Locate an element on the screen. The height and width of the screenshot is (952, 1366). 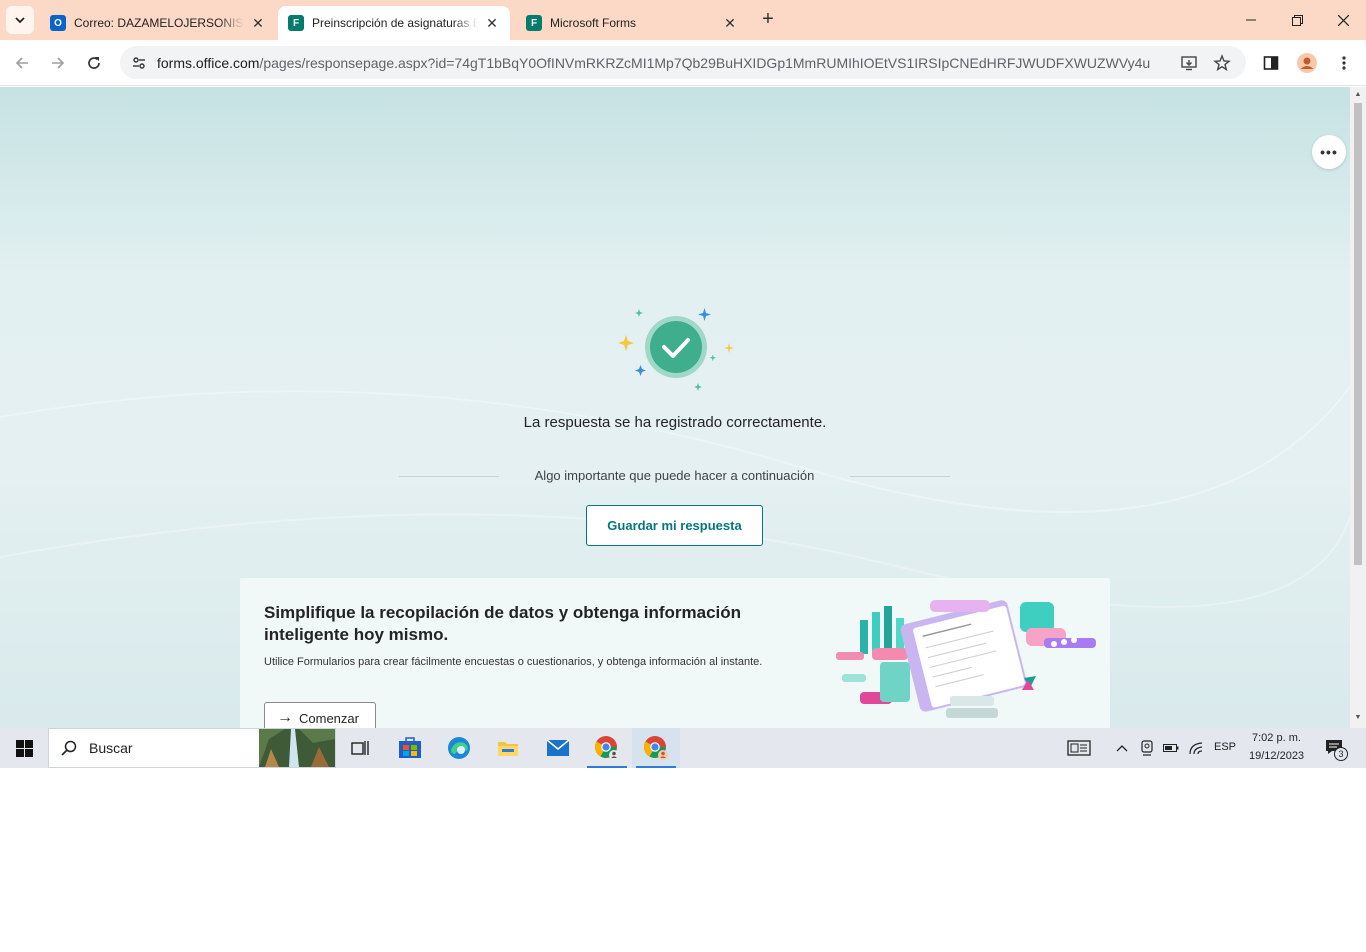
store-icon is located at coordinates (410, 747).